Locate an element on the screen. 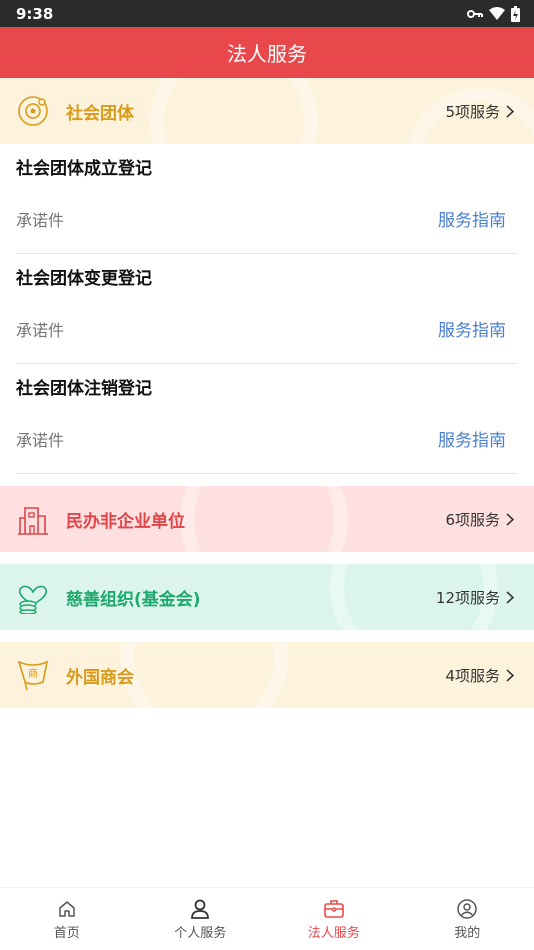 The image size is (534, 950). category-title: 民办非企业单位 is located at coordinates (125, 521).